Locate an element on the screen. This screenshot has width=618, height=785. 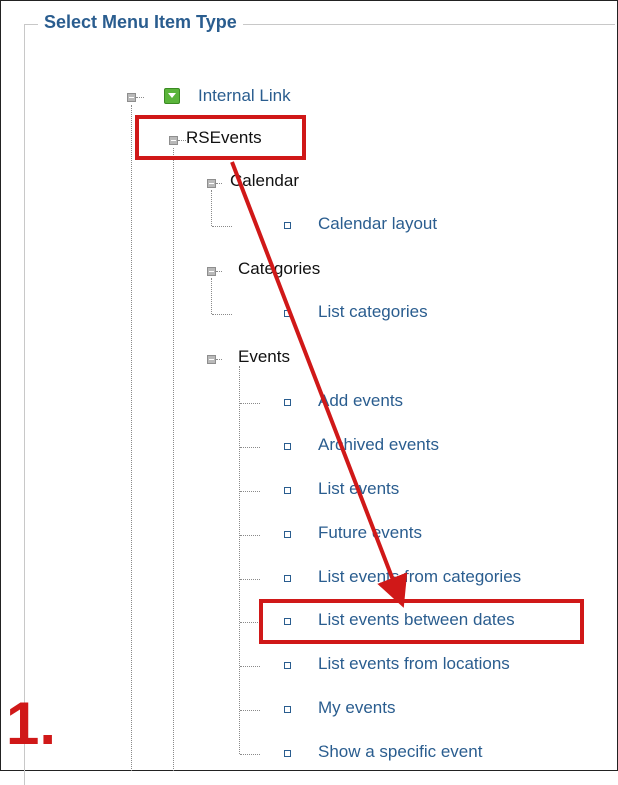
menu-item-archived-events: Archived events is located at coordinates (378, 445).